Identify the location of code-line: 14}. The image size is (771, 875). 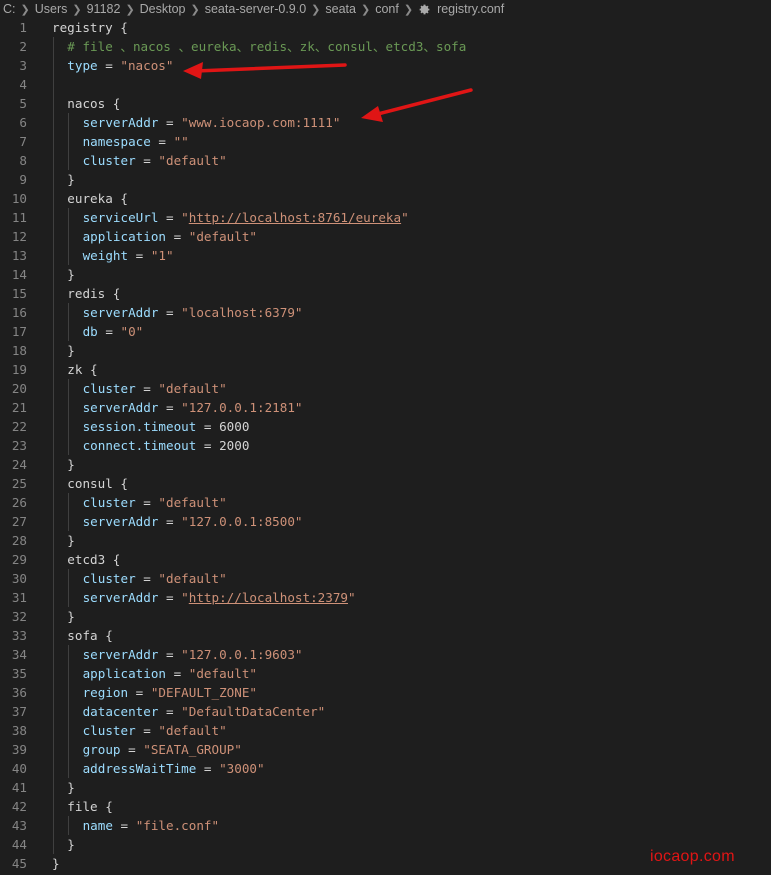
(385, 274).